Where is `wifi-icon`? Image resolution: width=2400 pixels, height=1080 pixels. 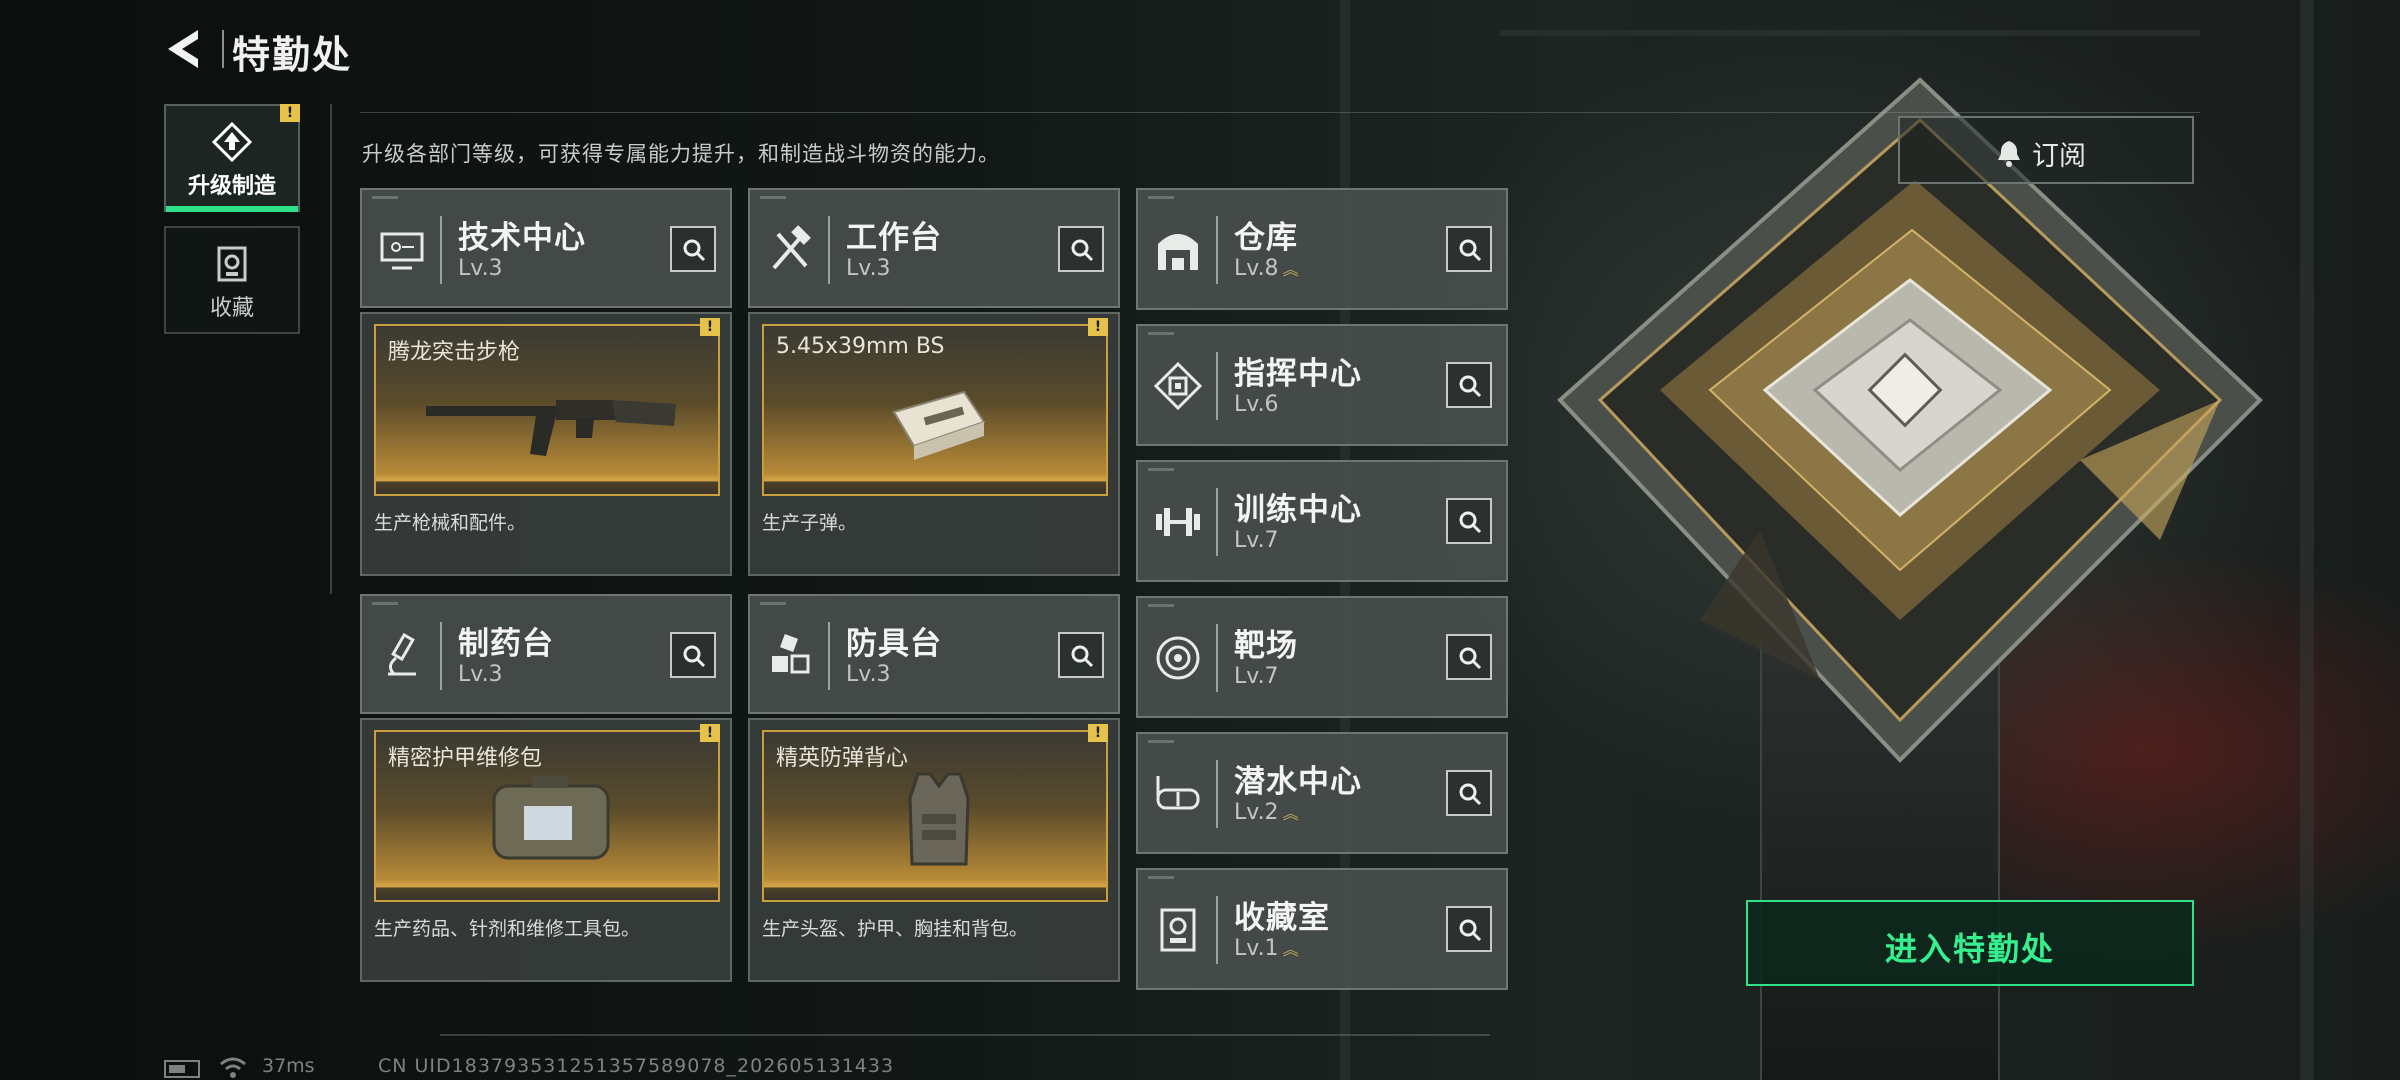 wifi-icon is located at coordinates (233, 1067).